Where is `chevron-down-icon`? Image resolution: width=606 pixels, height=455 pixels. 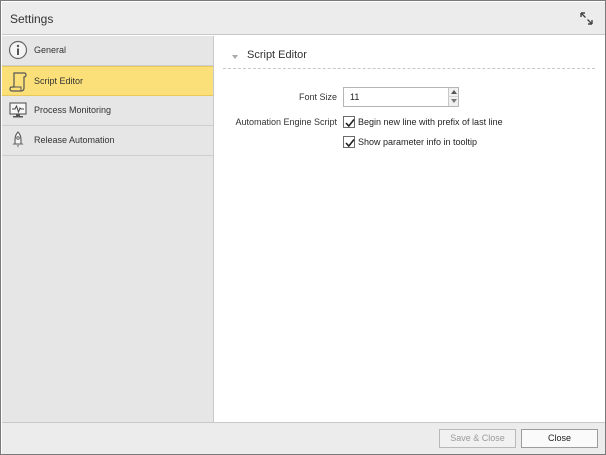
chevron-down-icon is located at coordinates (454, 101).